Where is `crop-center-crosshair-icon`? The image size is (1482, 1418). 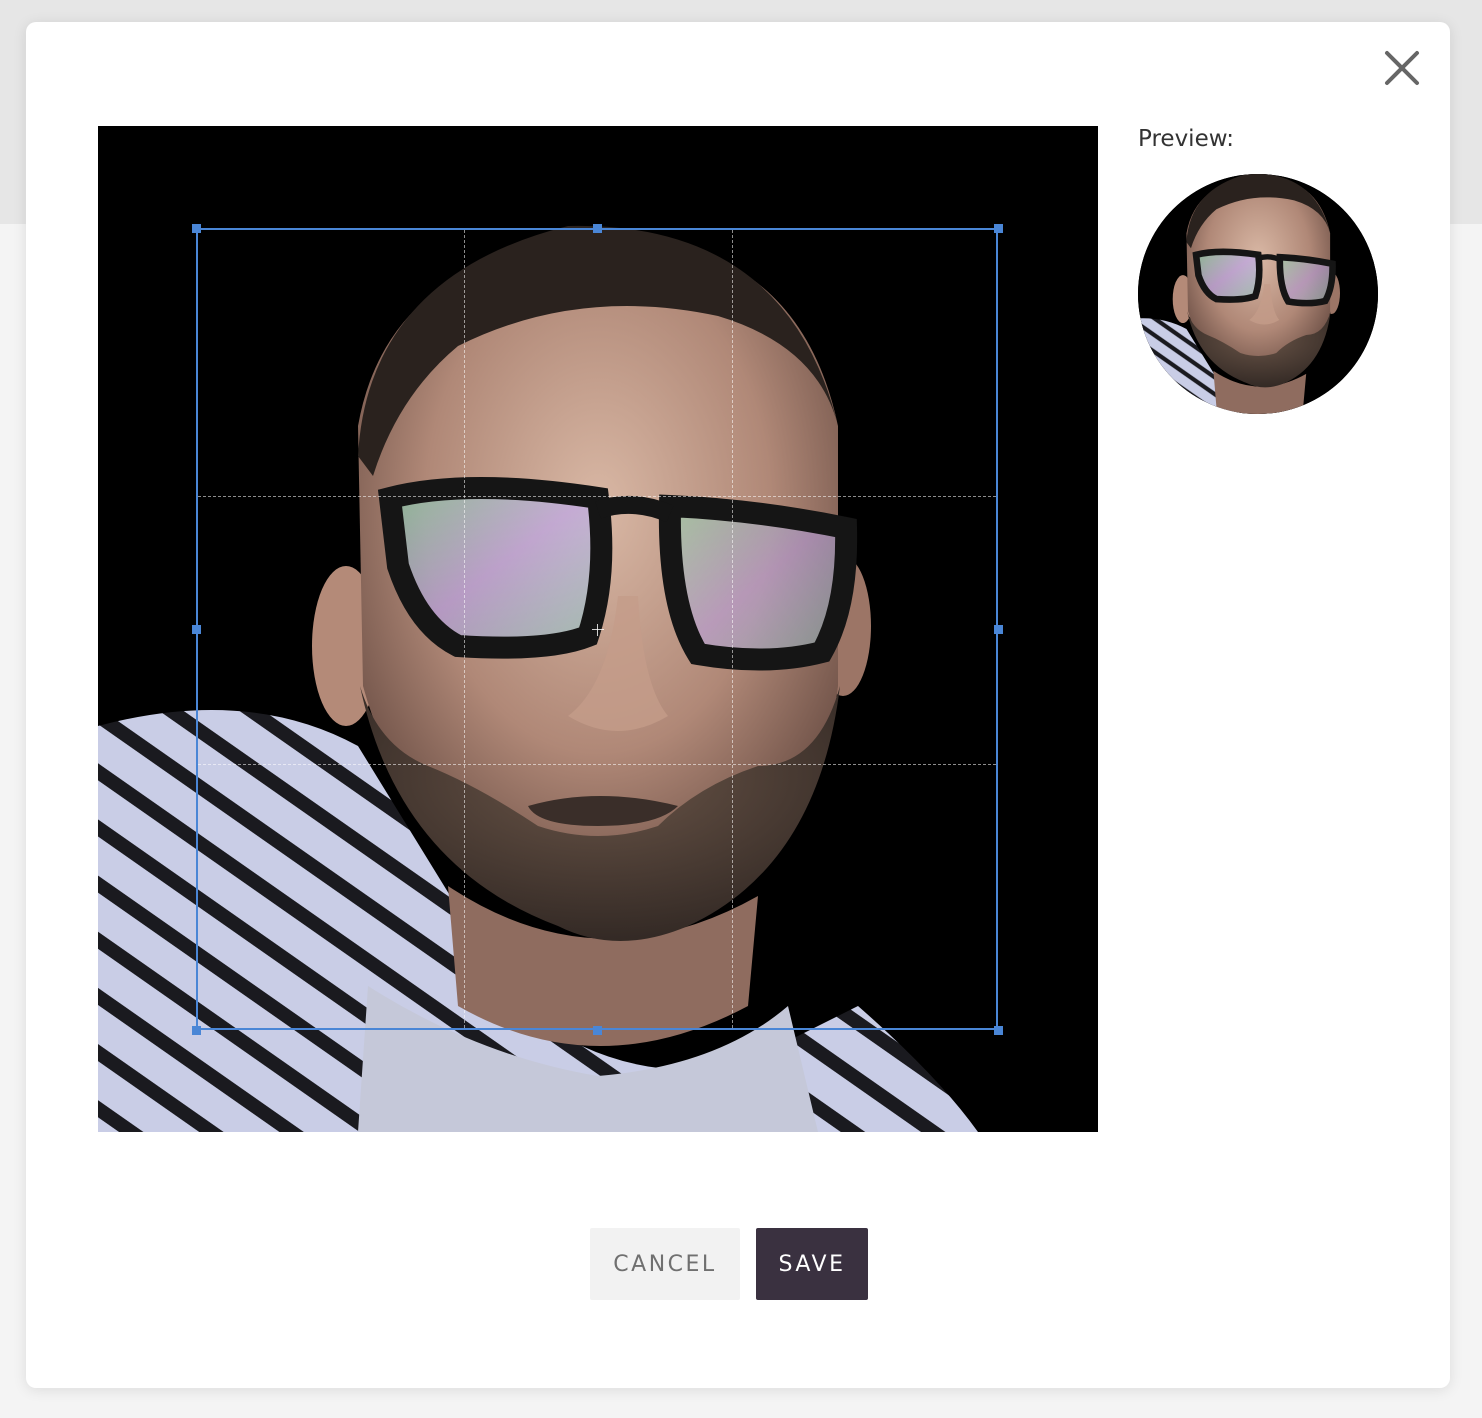 crop-center-crosshair-icon is located at coordinates (598, 630).